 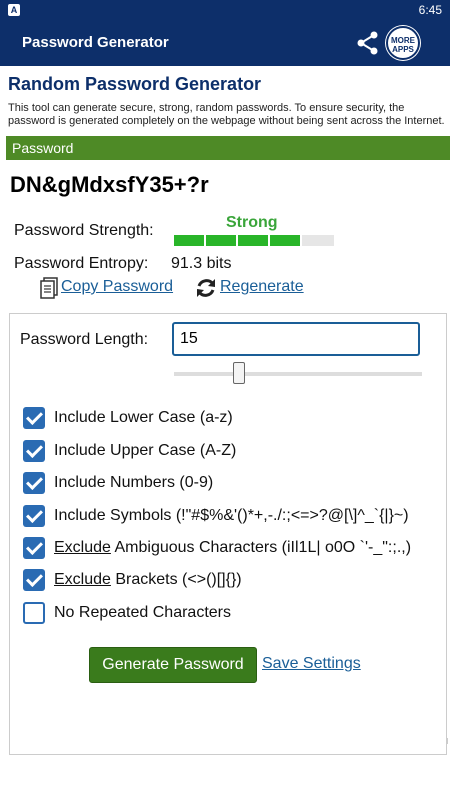 I want to click on option-label: Include Lower Case (a-z), so click(x=143, y=418).